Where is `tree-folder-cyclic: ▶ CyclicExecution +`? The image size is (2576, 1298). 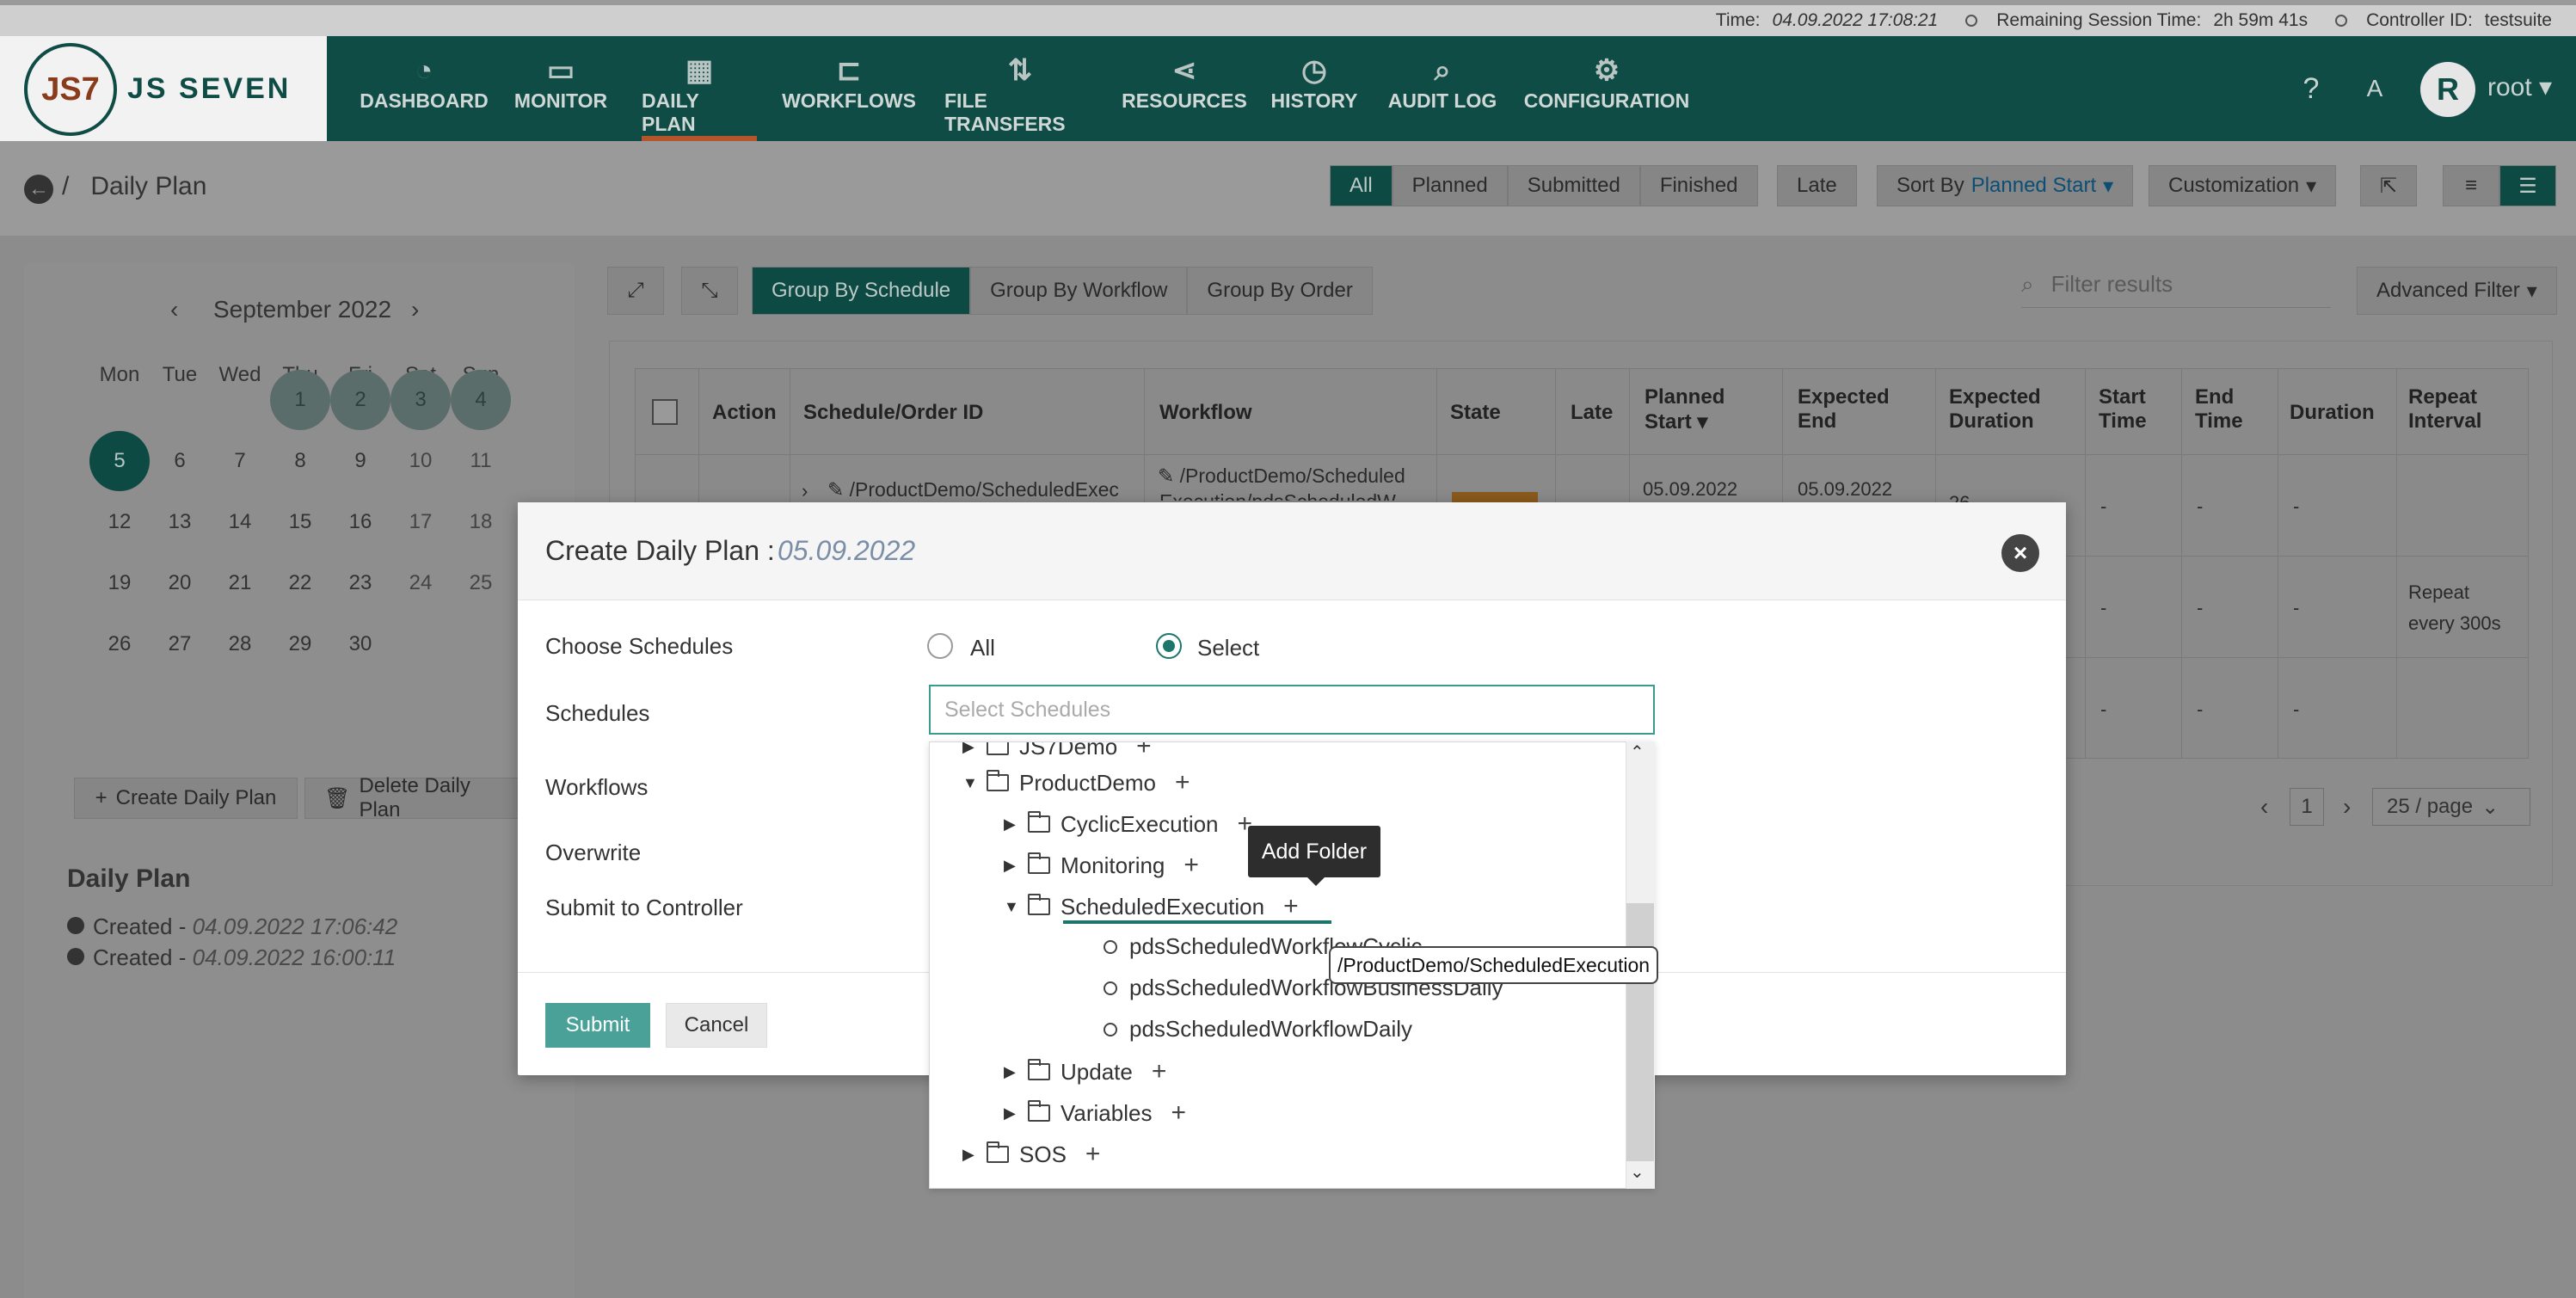 tree-folder-cyclic: ▶ CyclicExecution + is located at coordinates (1128, 824).